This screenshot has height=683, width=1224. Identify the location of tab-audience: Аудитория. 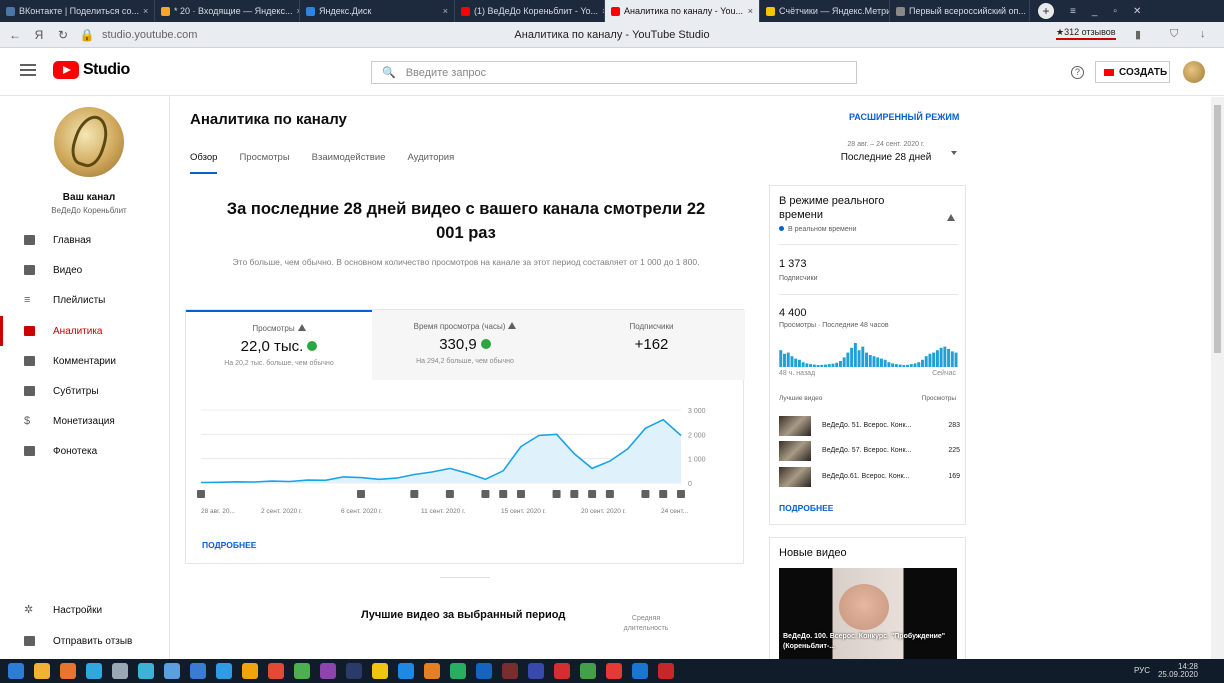
(430, 163).